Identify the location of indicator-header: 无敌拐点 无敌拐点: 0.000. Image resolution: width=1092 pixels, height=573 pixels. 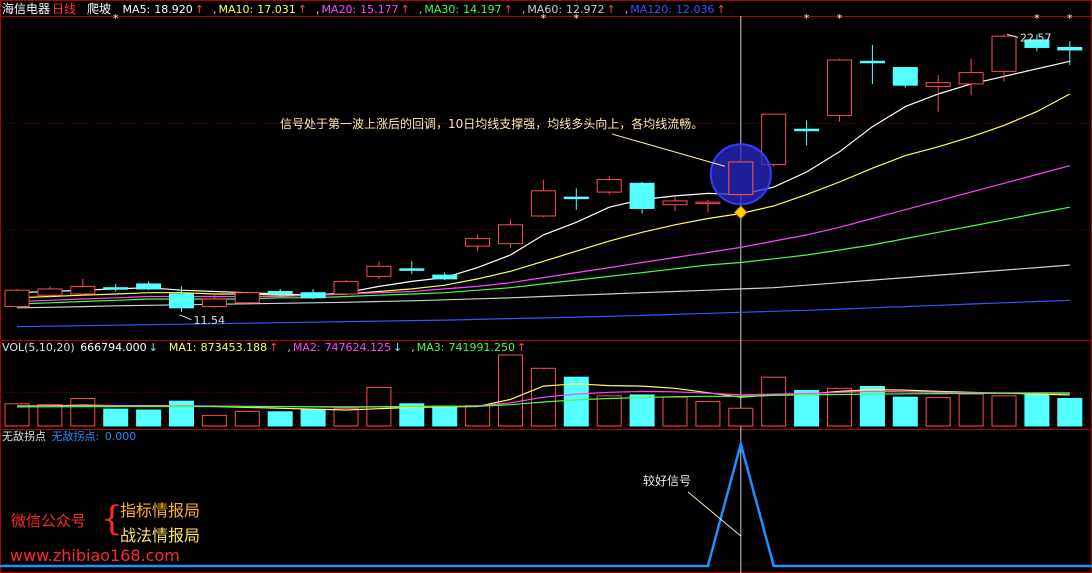
(70, 437).